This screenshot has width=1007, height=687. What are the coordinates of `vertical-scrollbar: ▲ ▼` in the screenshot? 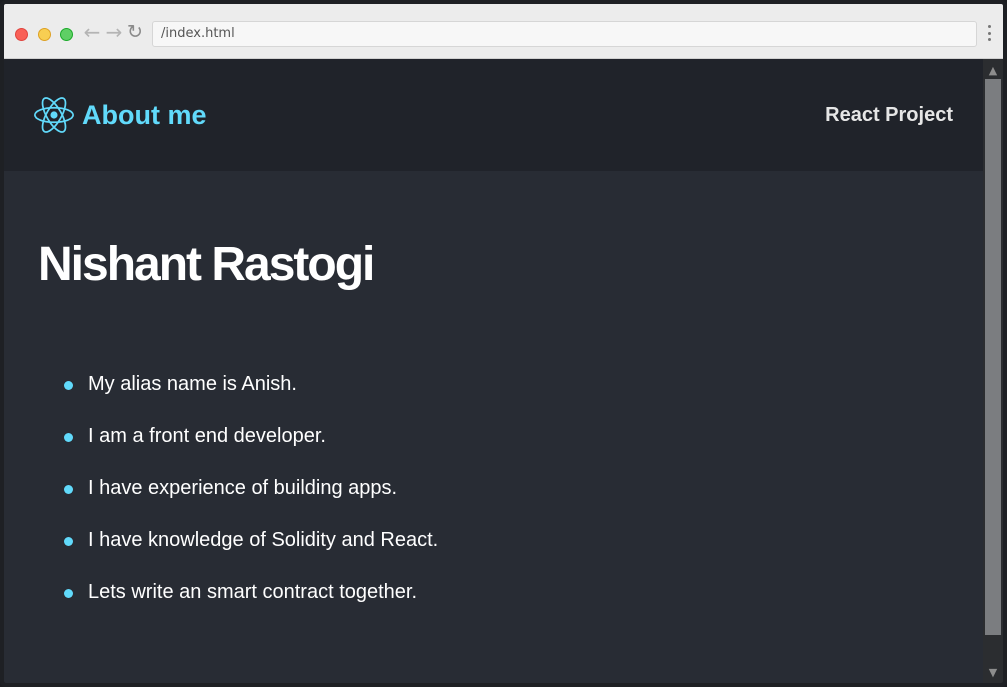 It's located at (993, 371).